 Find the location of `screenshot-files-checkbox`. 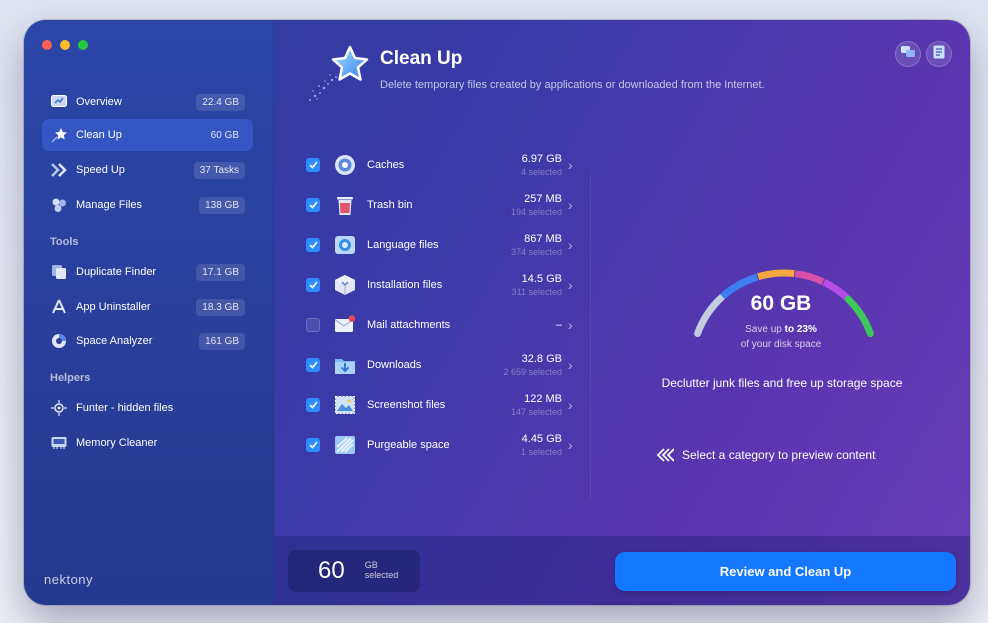

screenshot-files-checkbox is located at coordinates (313, 405).